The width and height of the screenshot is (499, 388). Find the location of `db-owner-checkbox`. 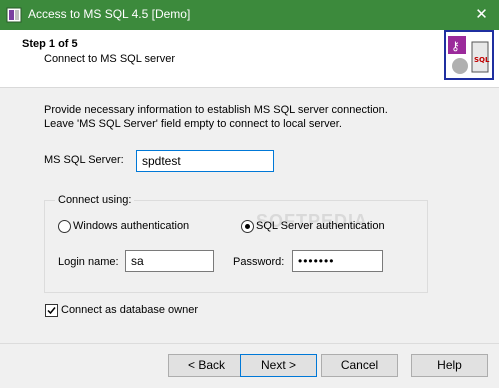

db-owner-checkbox is located at coordinates (51, 310).